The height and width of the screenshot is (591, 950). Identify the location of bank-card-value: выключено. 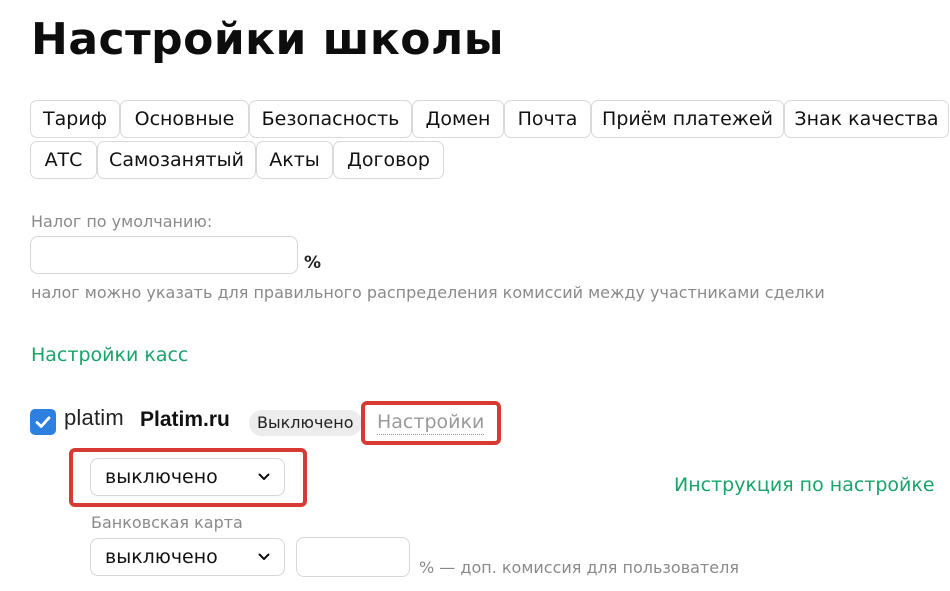
(161, 557).